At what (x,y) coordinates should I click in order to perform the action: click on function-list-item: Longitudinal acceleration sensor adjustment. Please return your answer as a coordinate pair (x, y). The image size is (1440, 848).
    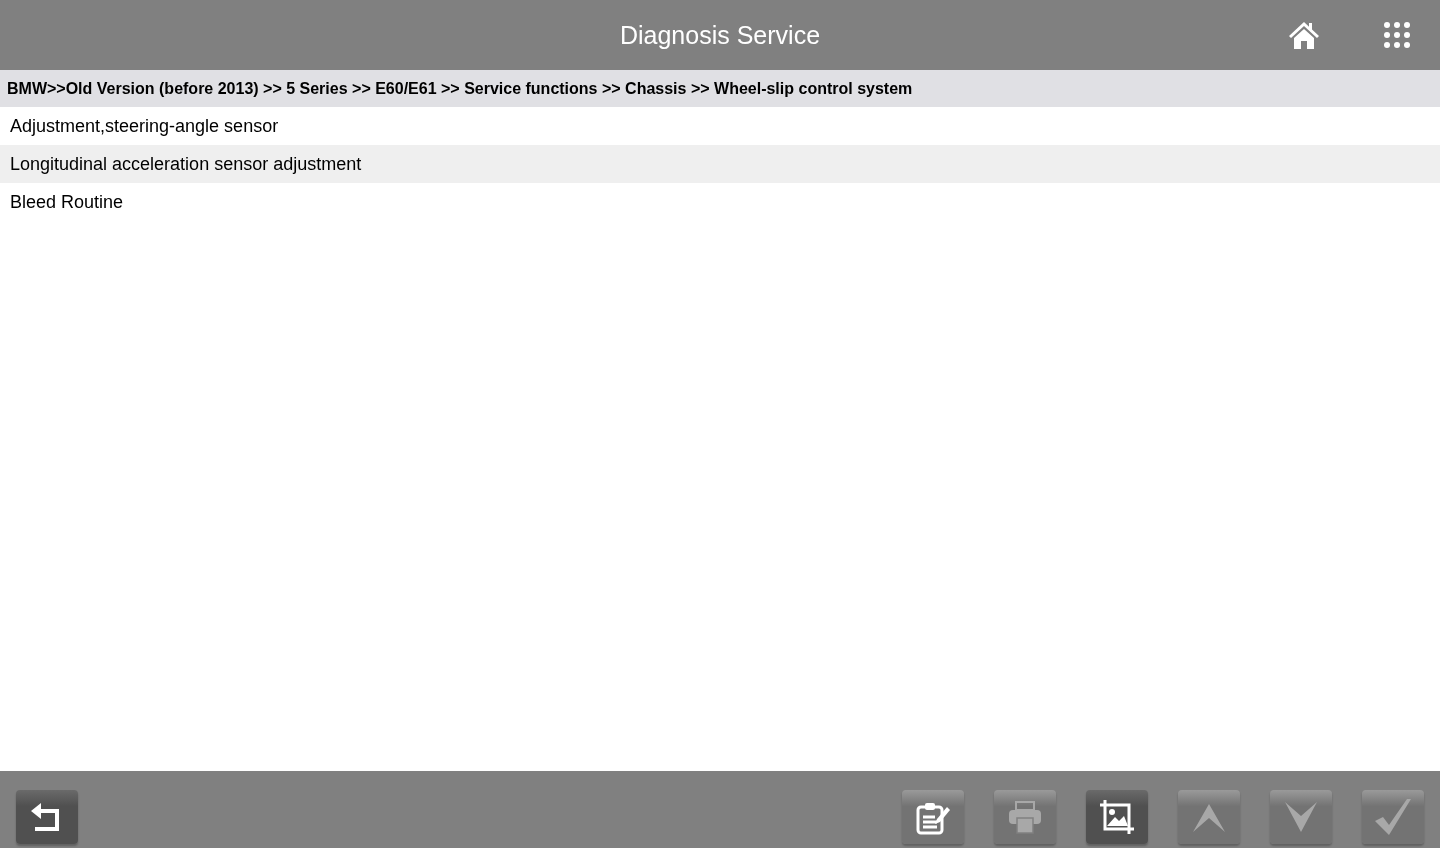
    Looking at the image, I should click on (720, 164).